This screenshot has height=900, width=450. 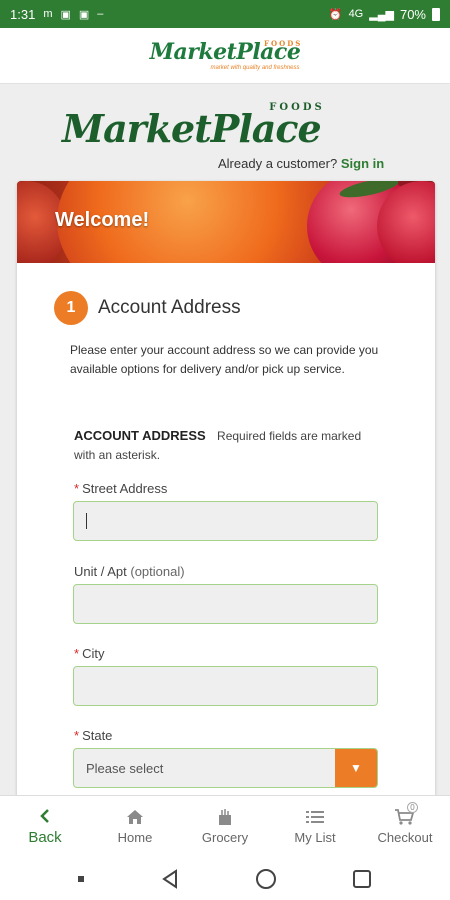 What do you see at coordinates (125, 768) in the screenshot?
I see `state-select-value: Please select` at bounding box center [125, 768].